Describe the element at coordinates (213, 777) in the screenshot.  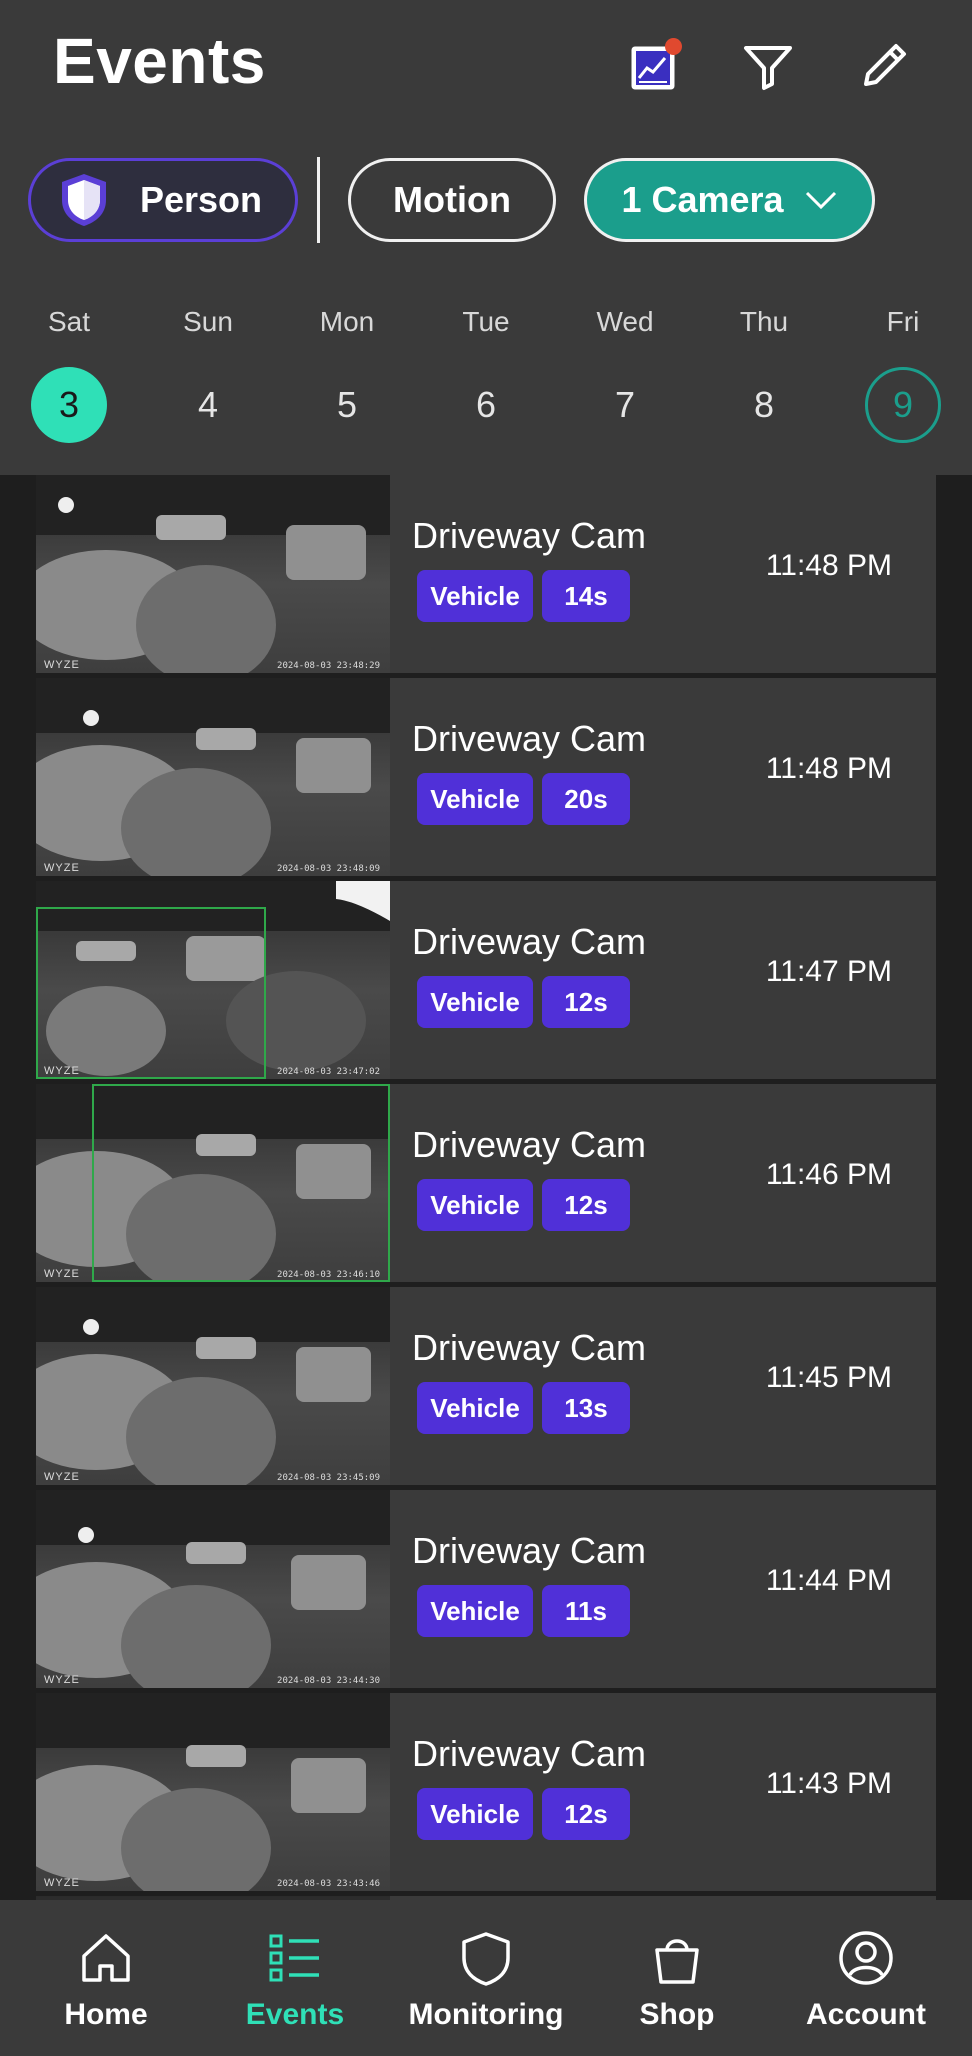
I see `event-thumbnail: WYZE 2024-08-03 23:48:09` at that location.